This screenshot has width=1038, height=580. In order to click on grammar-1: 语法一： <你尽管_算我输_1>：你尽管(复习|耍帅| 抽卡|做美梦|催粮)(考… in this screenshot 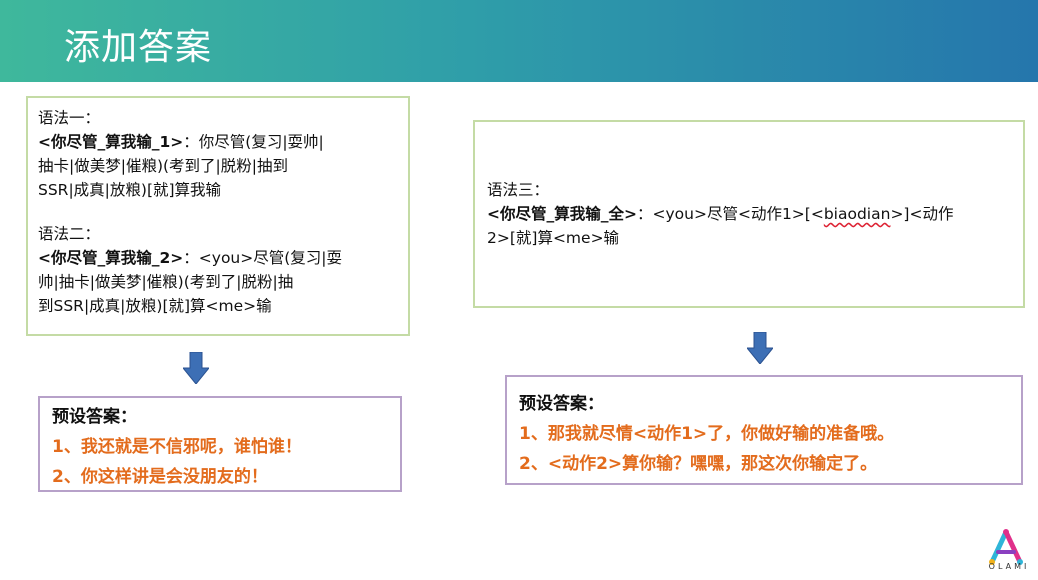, I will do `click(218, 154)`.